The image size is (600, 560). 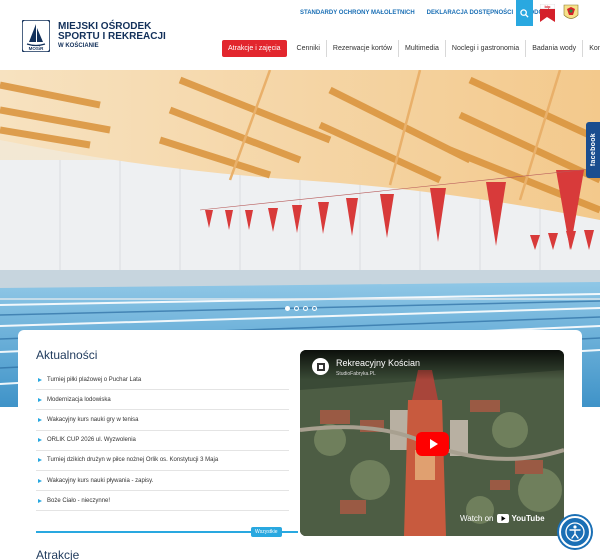 What do you see at coordinates (547, 13) in the screenshot?
I see `bip-flag-icon: bip` at bounding box center [547, 13].